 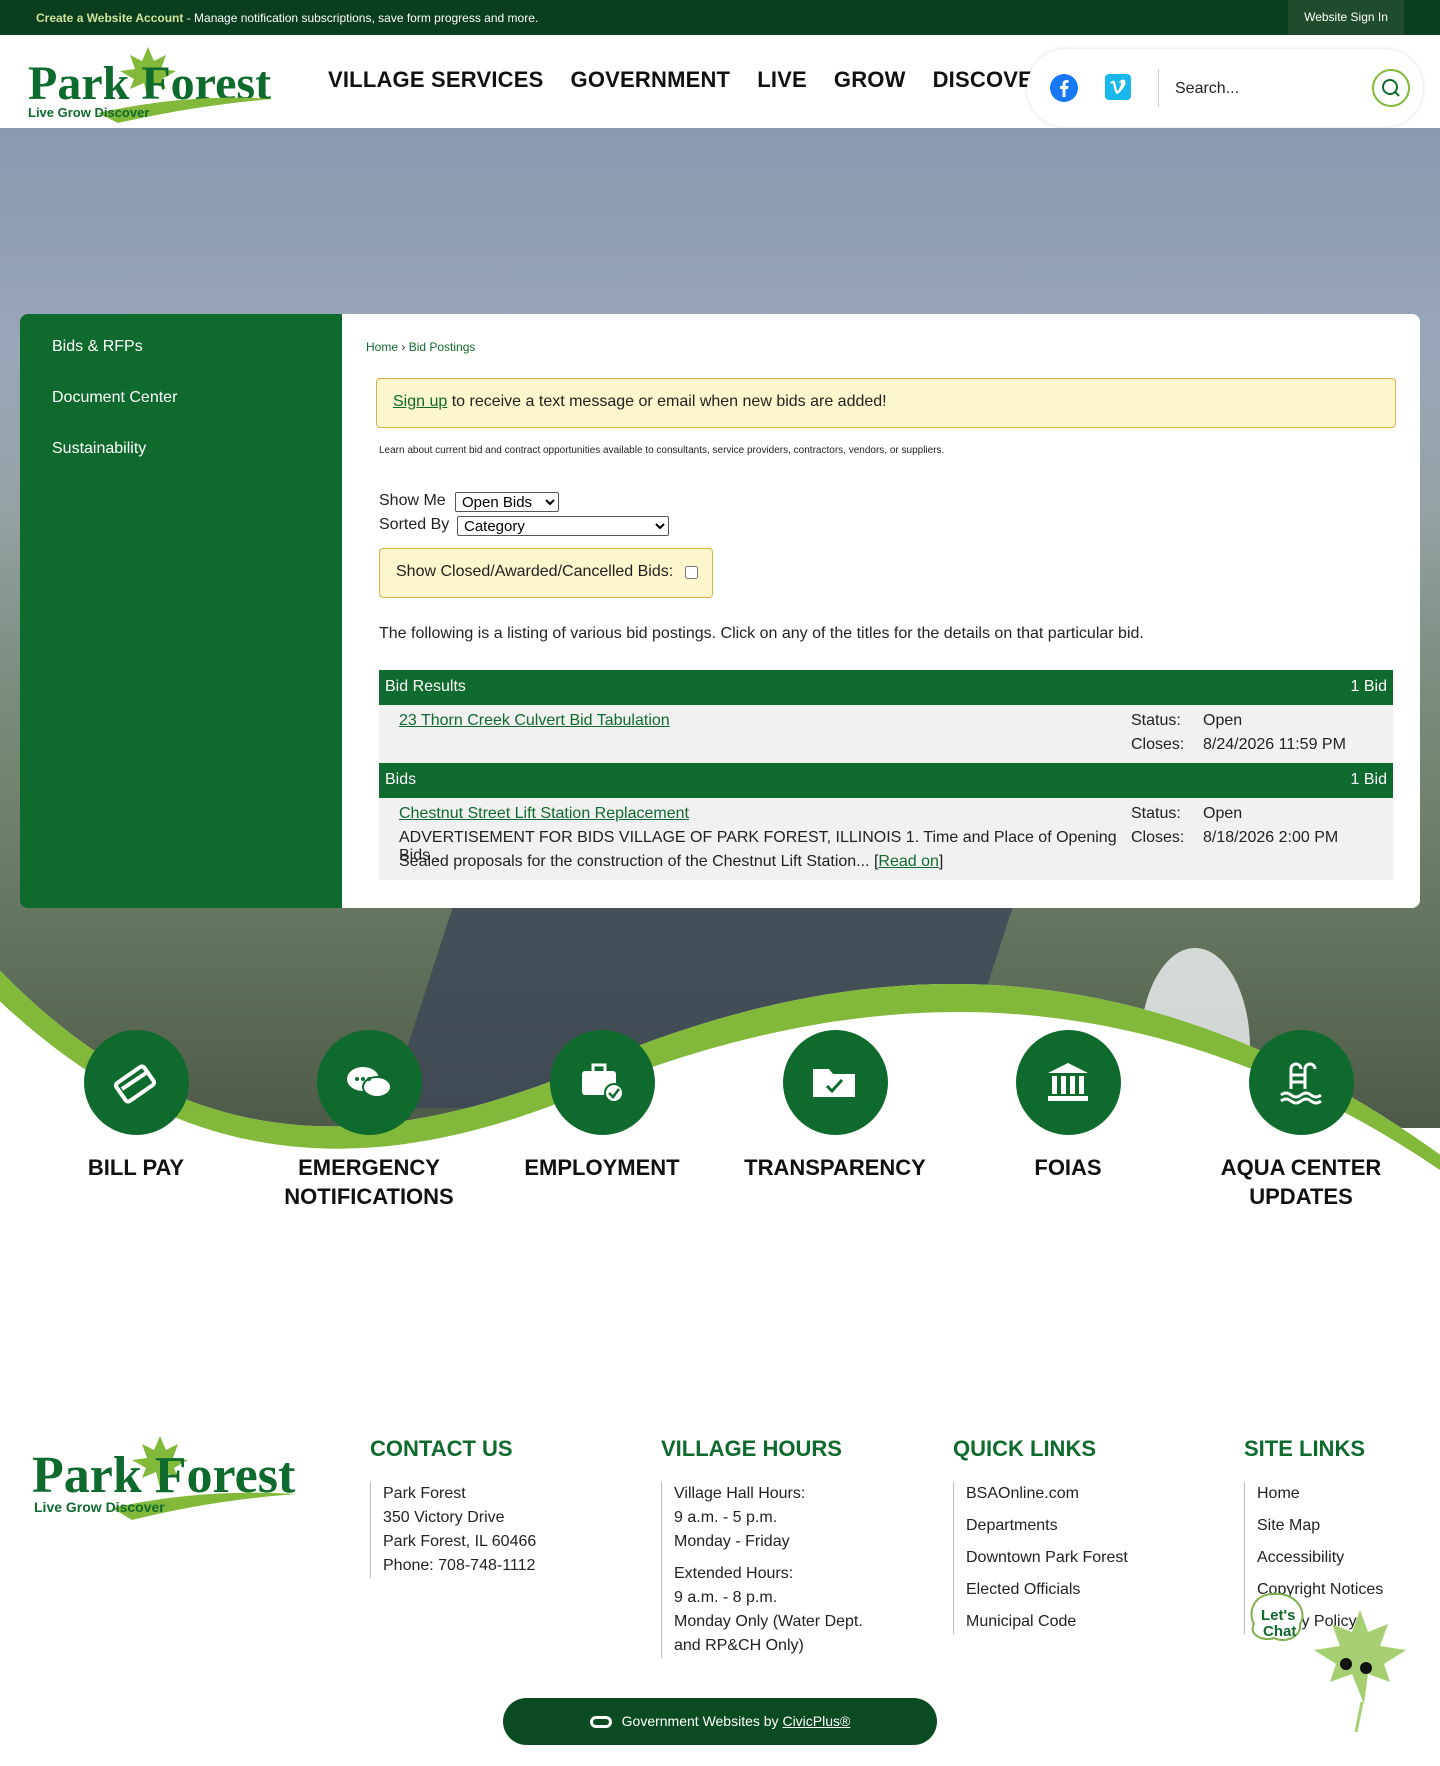 What do you see at coordinates (768, 1621) in the screenshot?
I see `hours-line: Monday Only (Water Dept.` at bounding box center [768, 1621].